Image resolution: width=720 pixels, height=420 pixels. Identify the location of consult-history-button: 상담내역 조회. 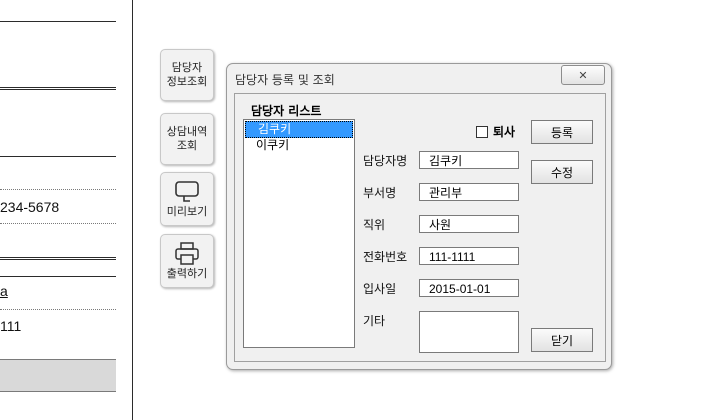
(187, 139).